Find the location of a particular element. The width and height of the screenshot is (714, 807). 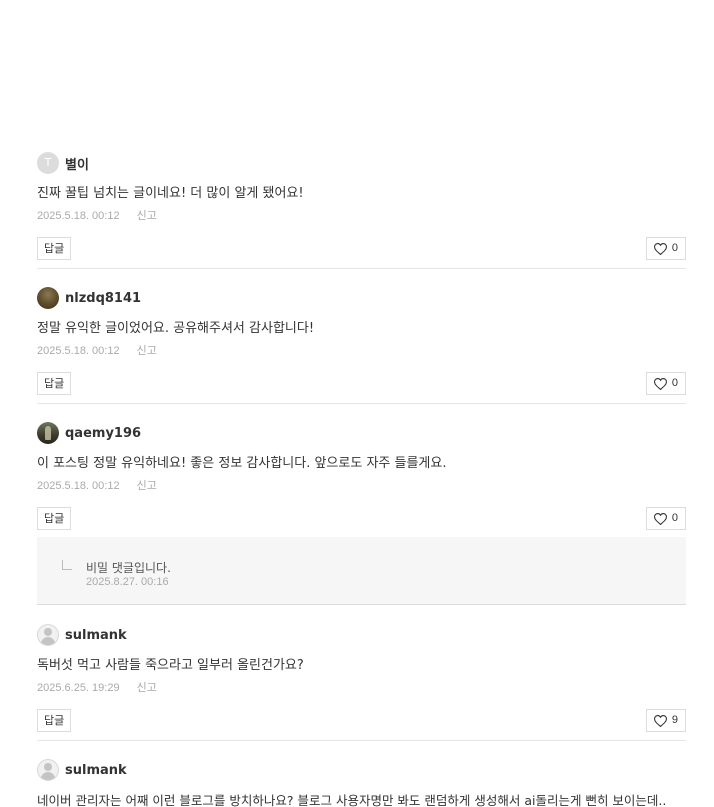

comment-text: 진짜 꿀팁 넘치는 글이네요! 더 많이 알게 됐어요! is located at coordinates (170, 193).